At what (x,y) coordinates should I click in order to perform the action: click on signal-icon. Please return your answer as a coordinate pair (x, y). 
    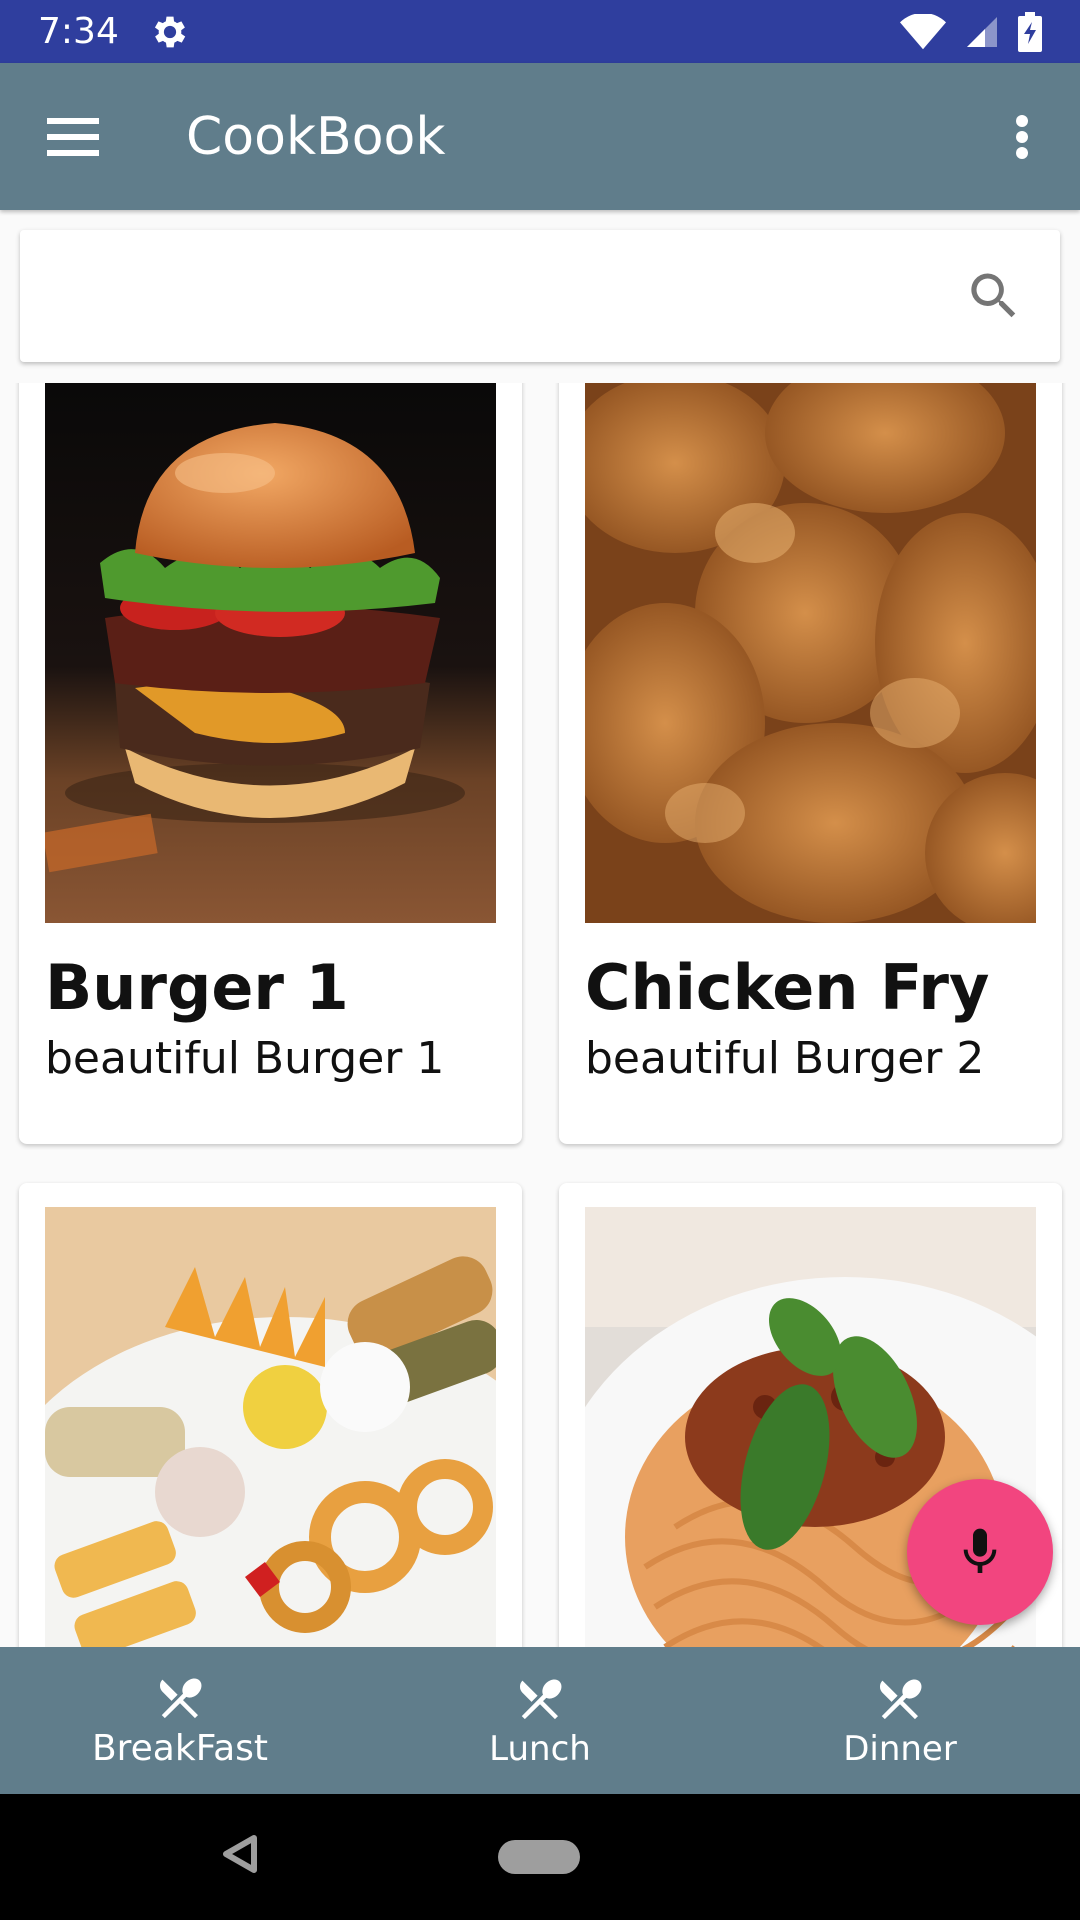
    Looking at the image, I should click on (982, 31).